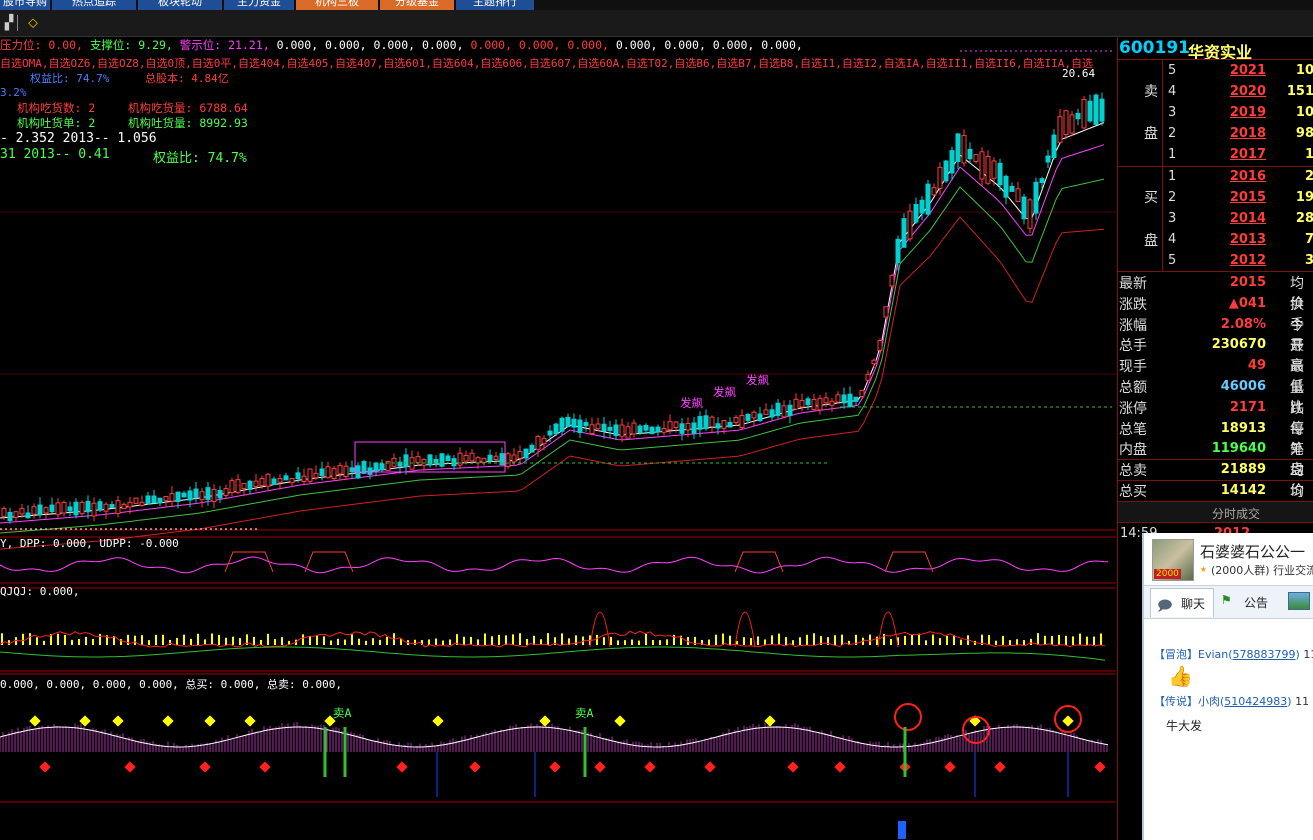 This screenshot has height=840, width=1313. Describe the element at coordinates (1237, 176) in the screenshot. I see `buy-price: 2016` at that location.